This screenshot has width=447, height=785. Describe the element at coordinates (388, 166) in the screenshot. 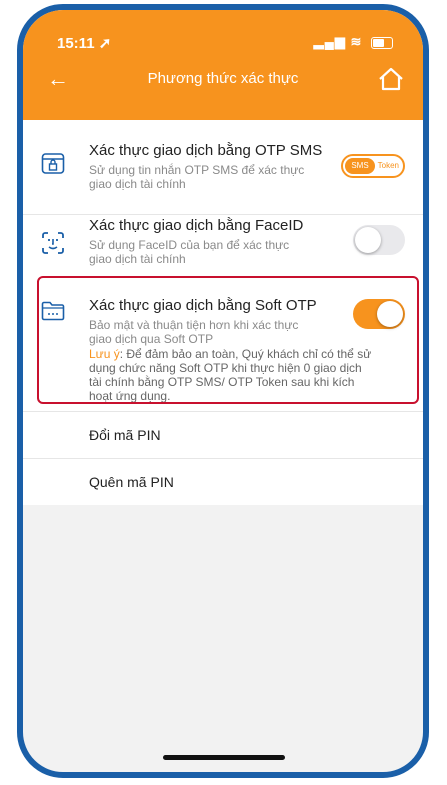

I see `toggle-token-option: Token` at that location.